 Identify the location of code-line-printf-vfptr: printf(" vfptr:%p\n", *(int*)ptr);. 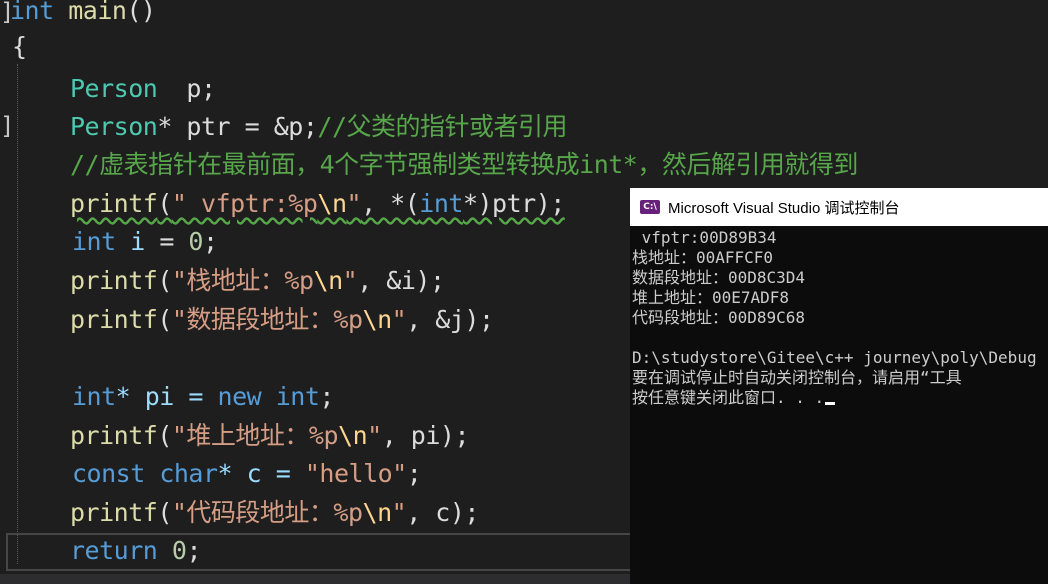
(317, 204).